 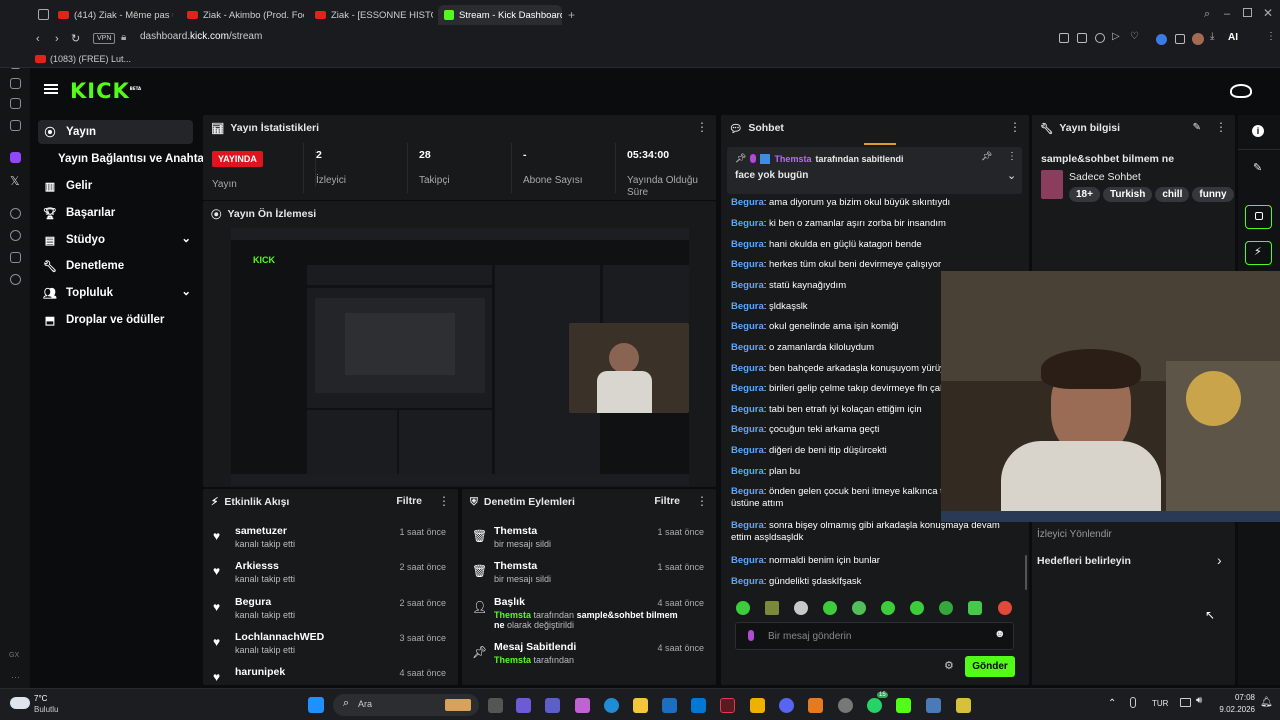 I want to click on mod-desc-user: Themsta, so click(x=512, y=660).